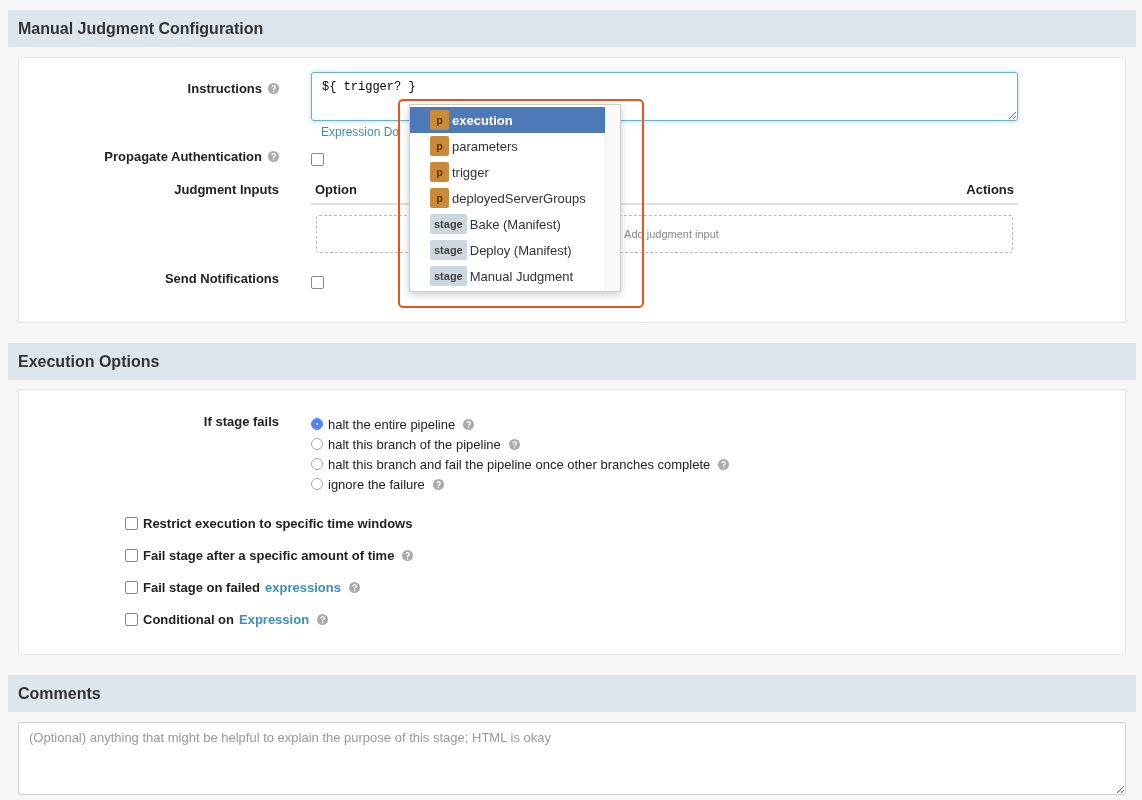 The width and height of the screenshot is (1142, 800). What do you see at coordinates (612, 198) in the screenshot?
I see `scrollbar` at bounding box center [612, 198].